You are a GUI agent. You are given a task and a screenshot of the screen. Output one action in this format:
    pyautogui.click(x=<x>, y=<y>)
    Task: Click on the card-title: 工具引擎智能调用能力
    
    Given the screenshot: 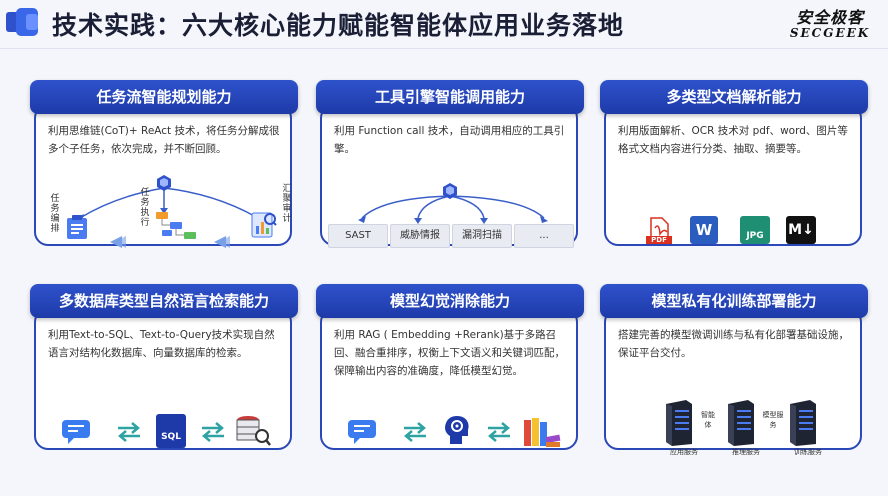 What is the action you would take?
    pyautogui.click(x=450, y=97)
    